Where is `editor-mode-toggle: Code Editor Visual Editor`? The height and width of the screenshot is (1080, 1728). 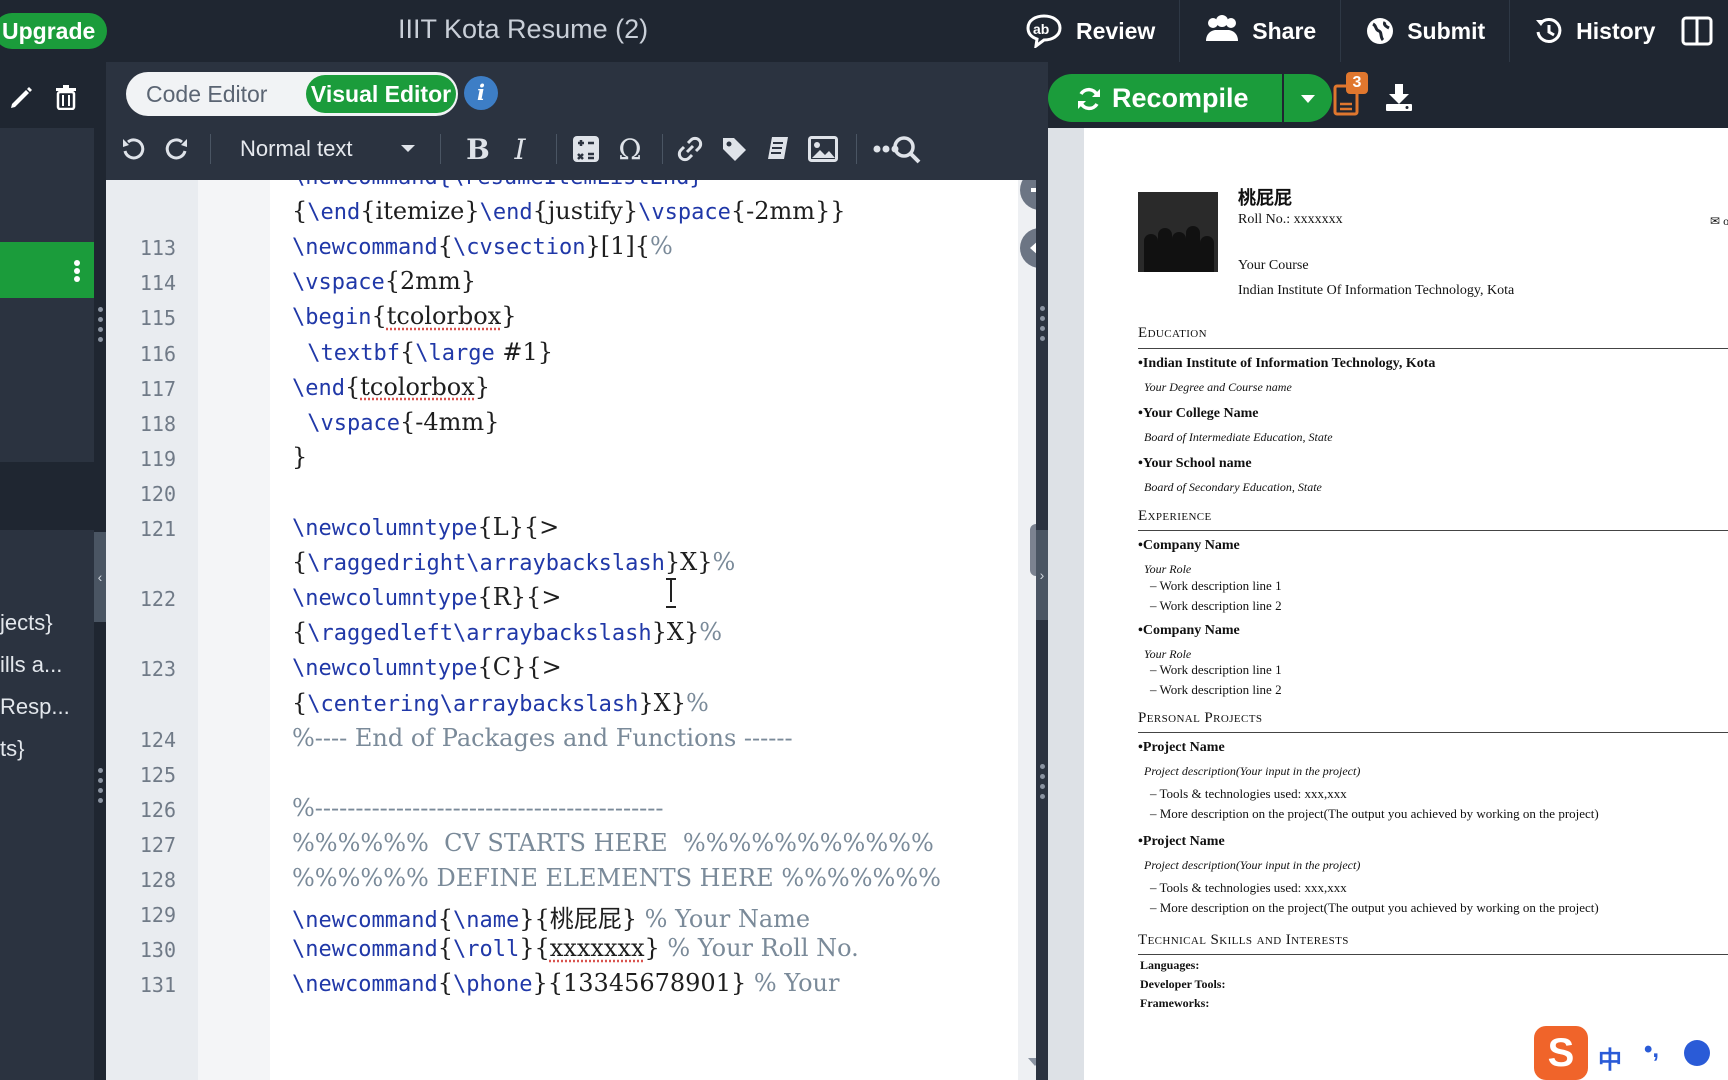 editor-mode-toggle: Code Editor Visual Editor is located at coordinates (292, 94).